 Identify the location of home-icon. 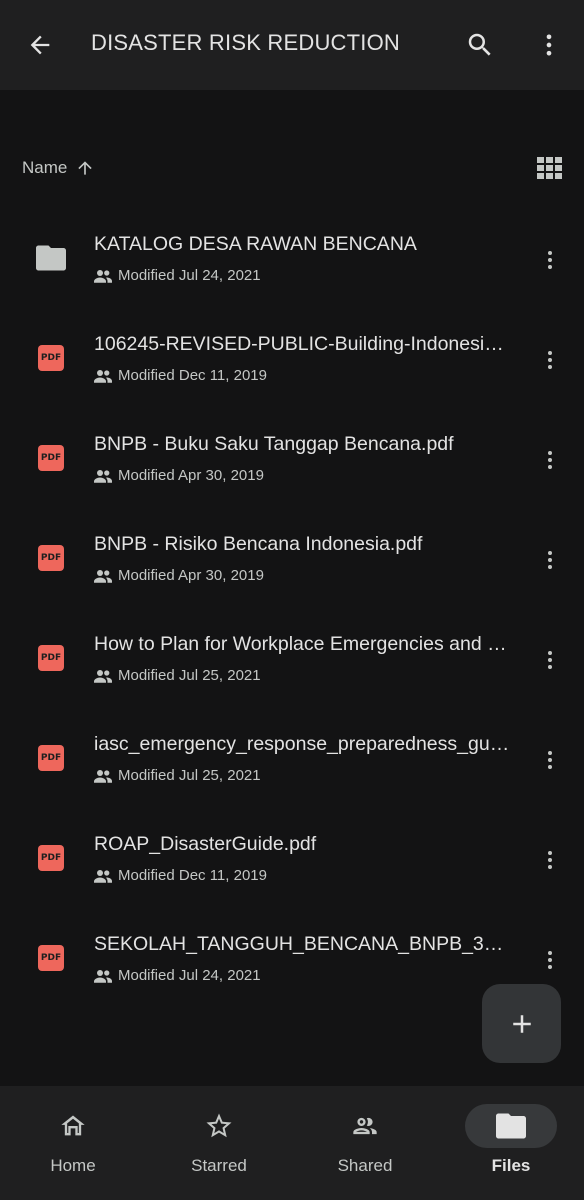
(73, 1125).